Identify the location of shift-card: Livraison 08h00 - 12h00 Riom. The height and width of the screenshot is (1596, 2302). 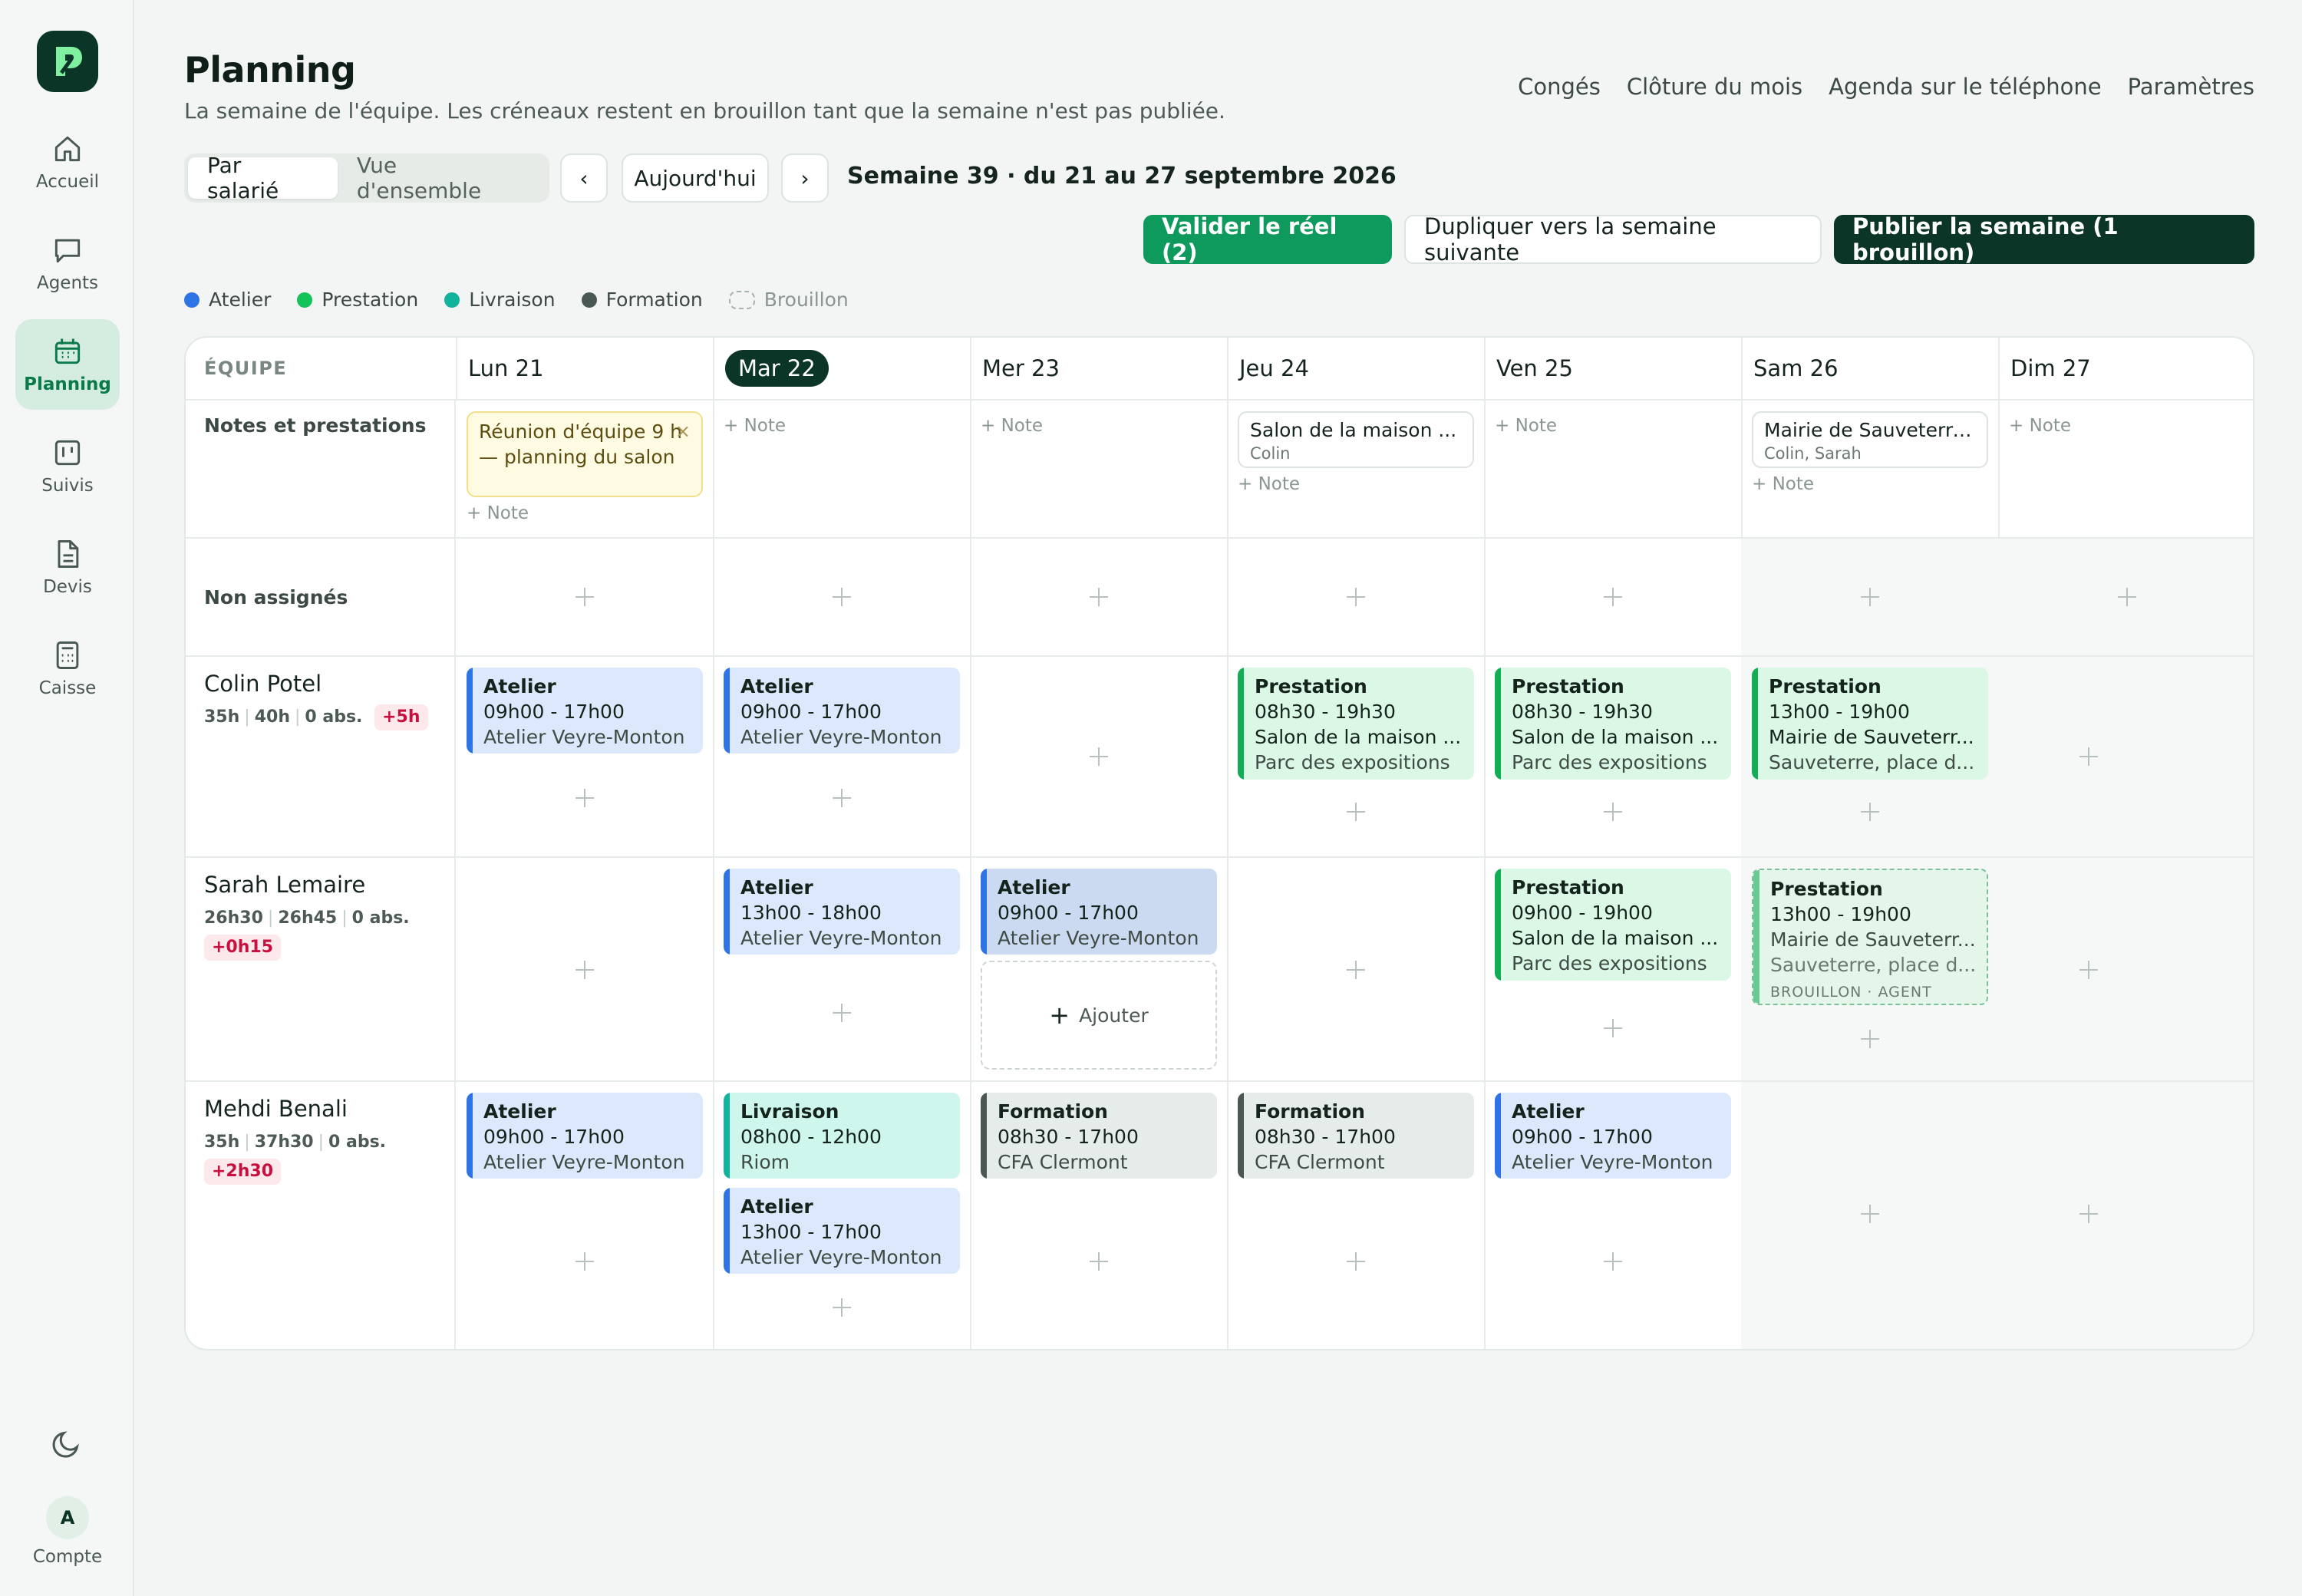
(842, 1136).